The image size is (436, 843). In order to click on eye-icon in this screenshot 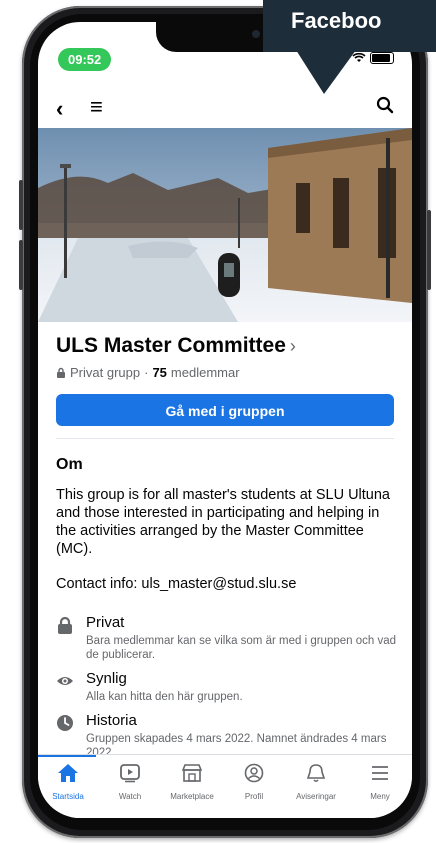, I will do `click(65, 681)`.